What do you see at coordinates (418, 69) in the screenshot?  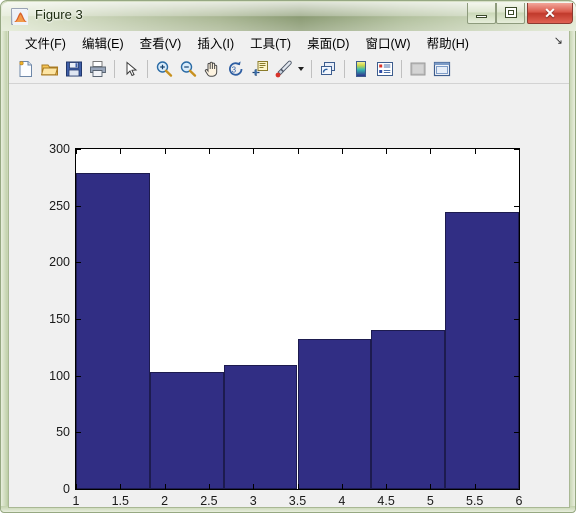 I see `hide-plot-tools-icon` at bounding box center [418, 69].